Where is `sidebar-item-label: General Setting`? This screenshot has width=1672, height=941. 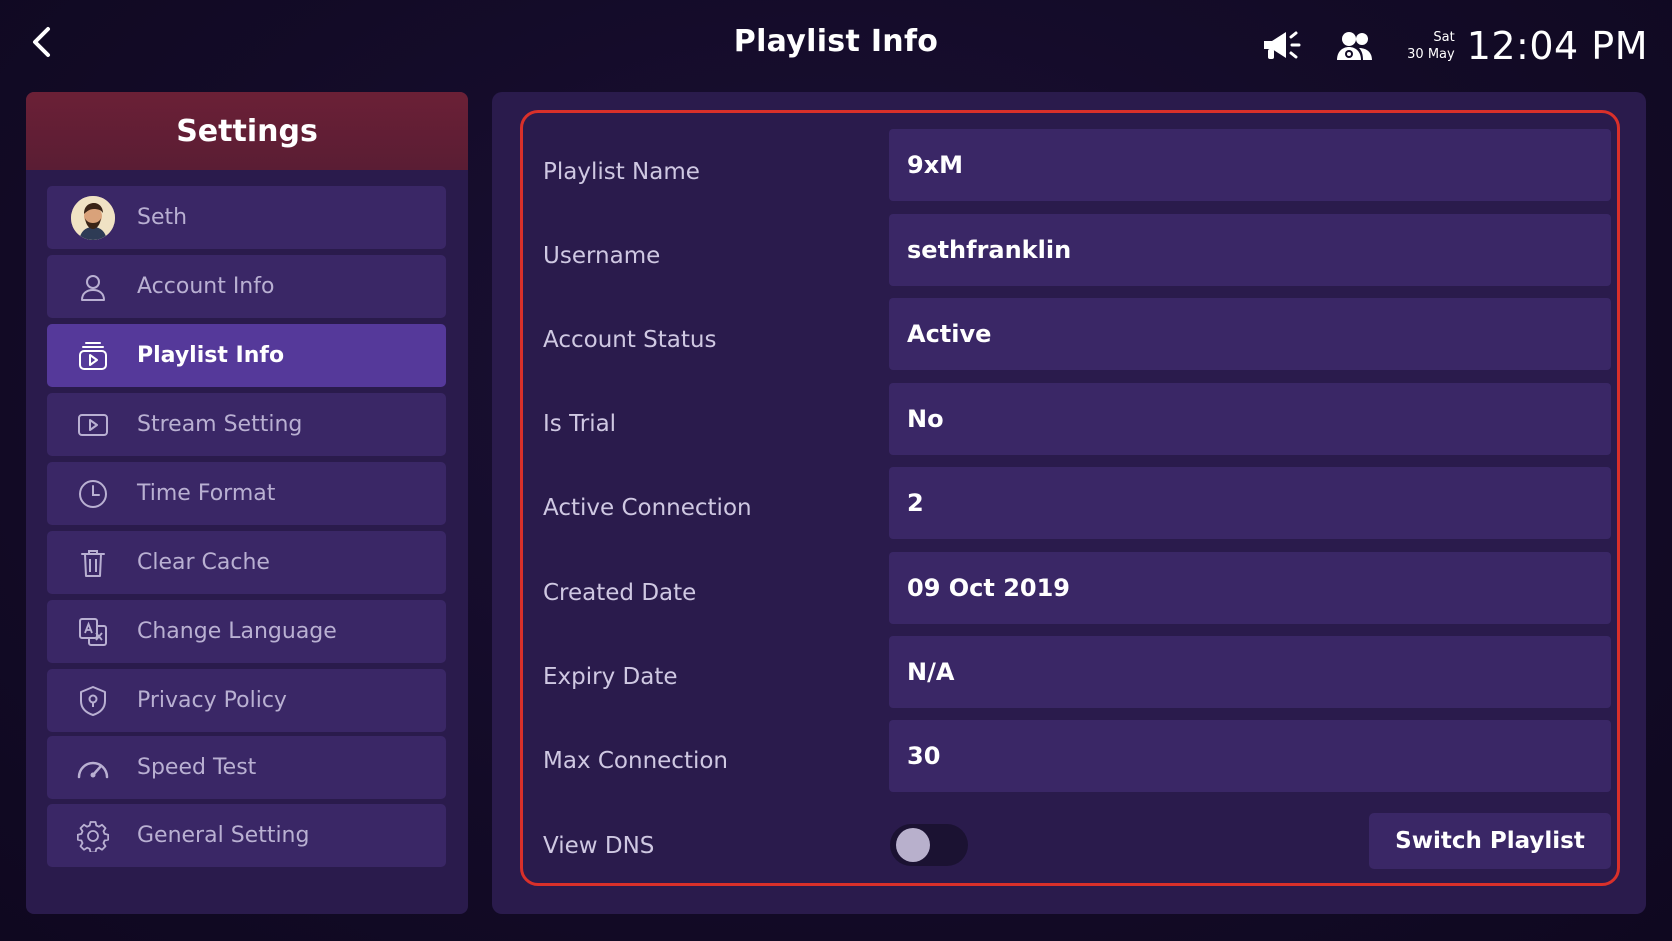
sidebar-item-label: General Setting is located at coordinates (223, 835).